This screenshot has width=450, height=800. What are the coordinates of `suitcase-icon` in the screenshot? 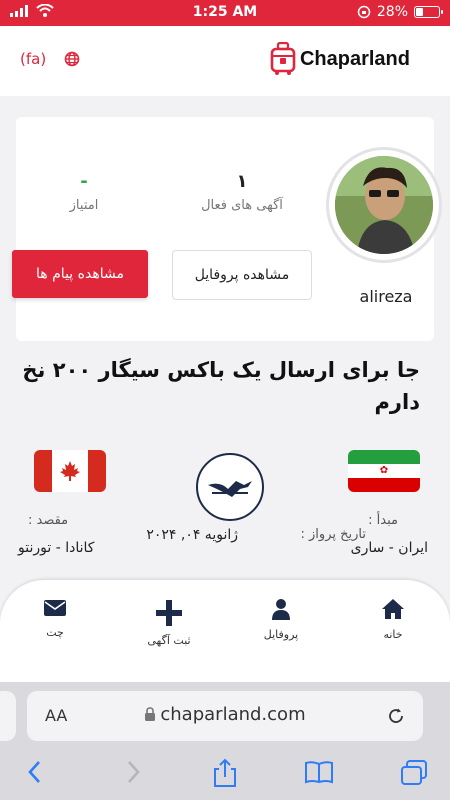 It's located at (283, 58).